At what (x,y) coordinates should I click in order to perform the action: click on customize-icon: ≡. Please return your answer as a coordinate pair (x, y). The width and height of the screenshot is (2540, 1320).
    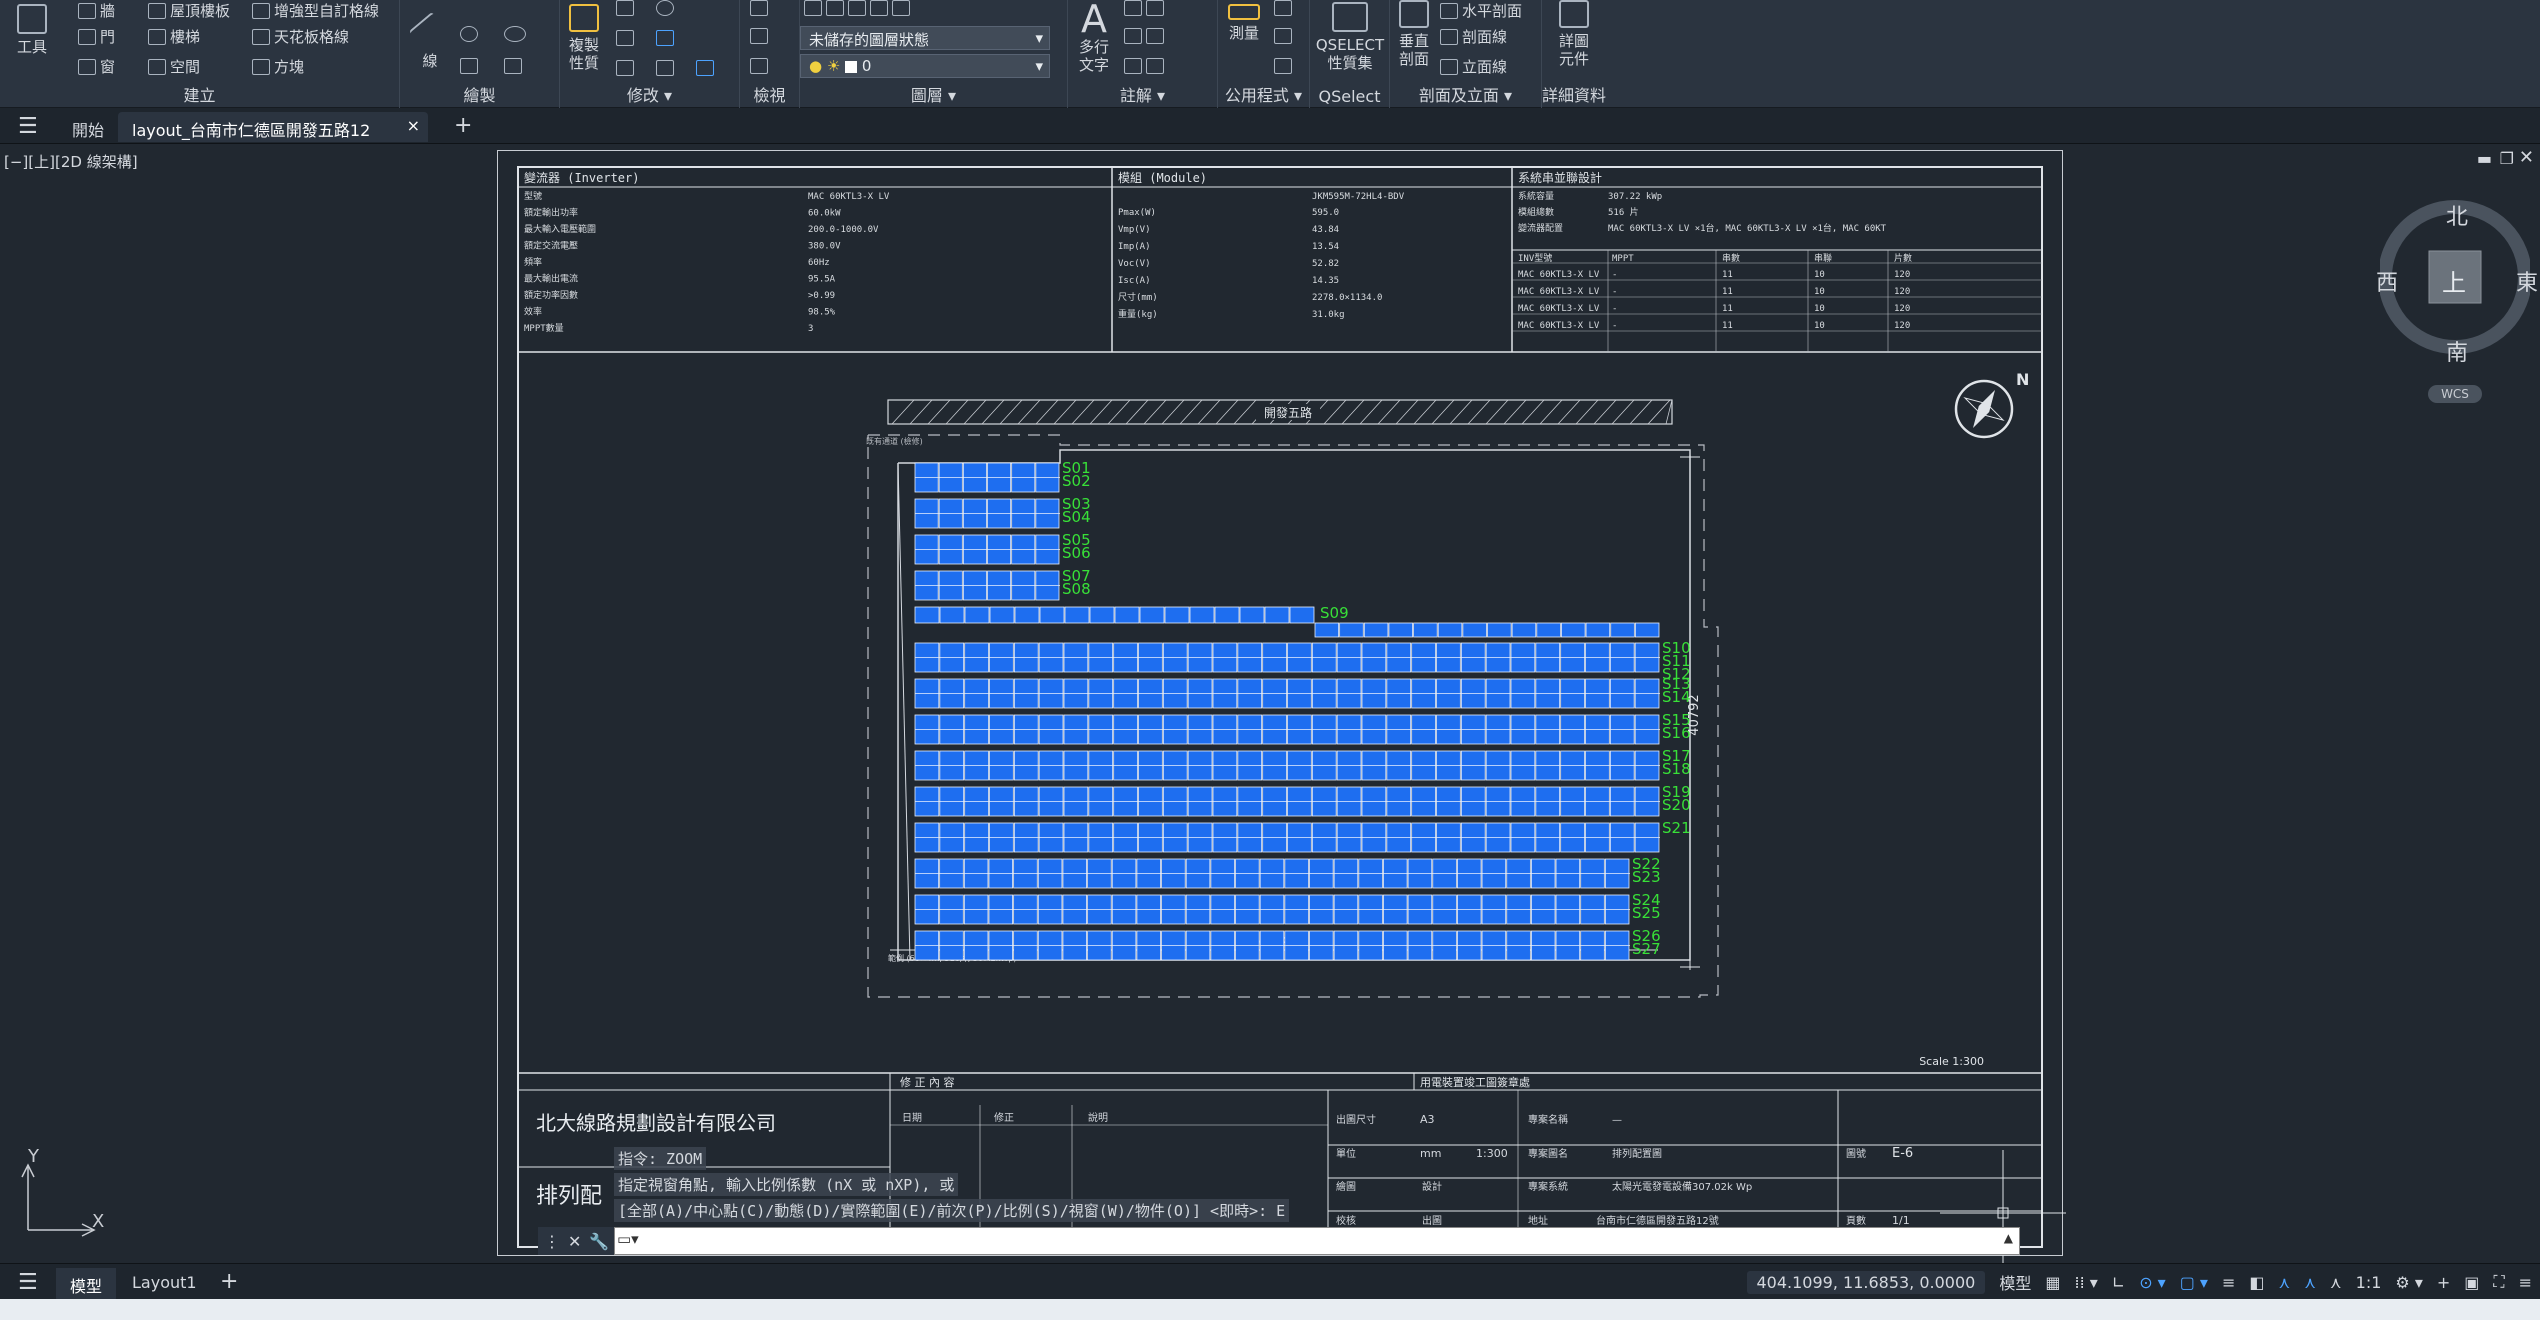
    Looking at the image, I should click on (2525, 1282).